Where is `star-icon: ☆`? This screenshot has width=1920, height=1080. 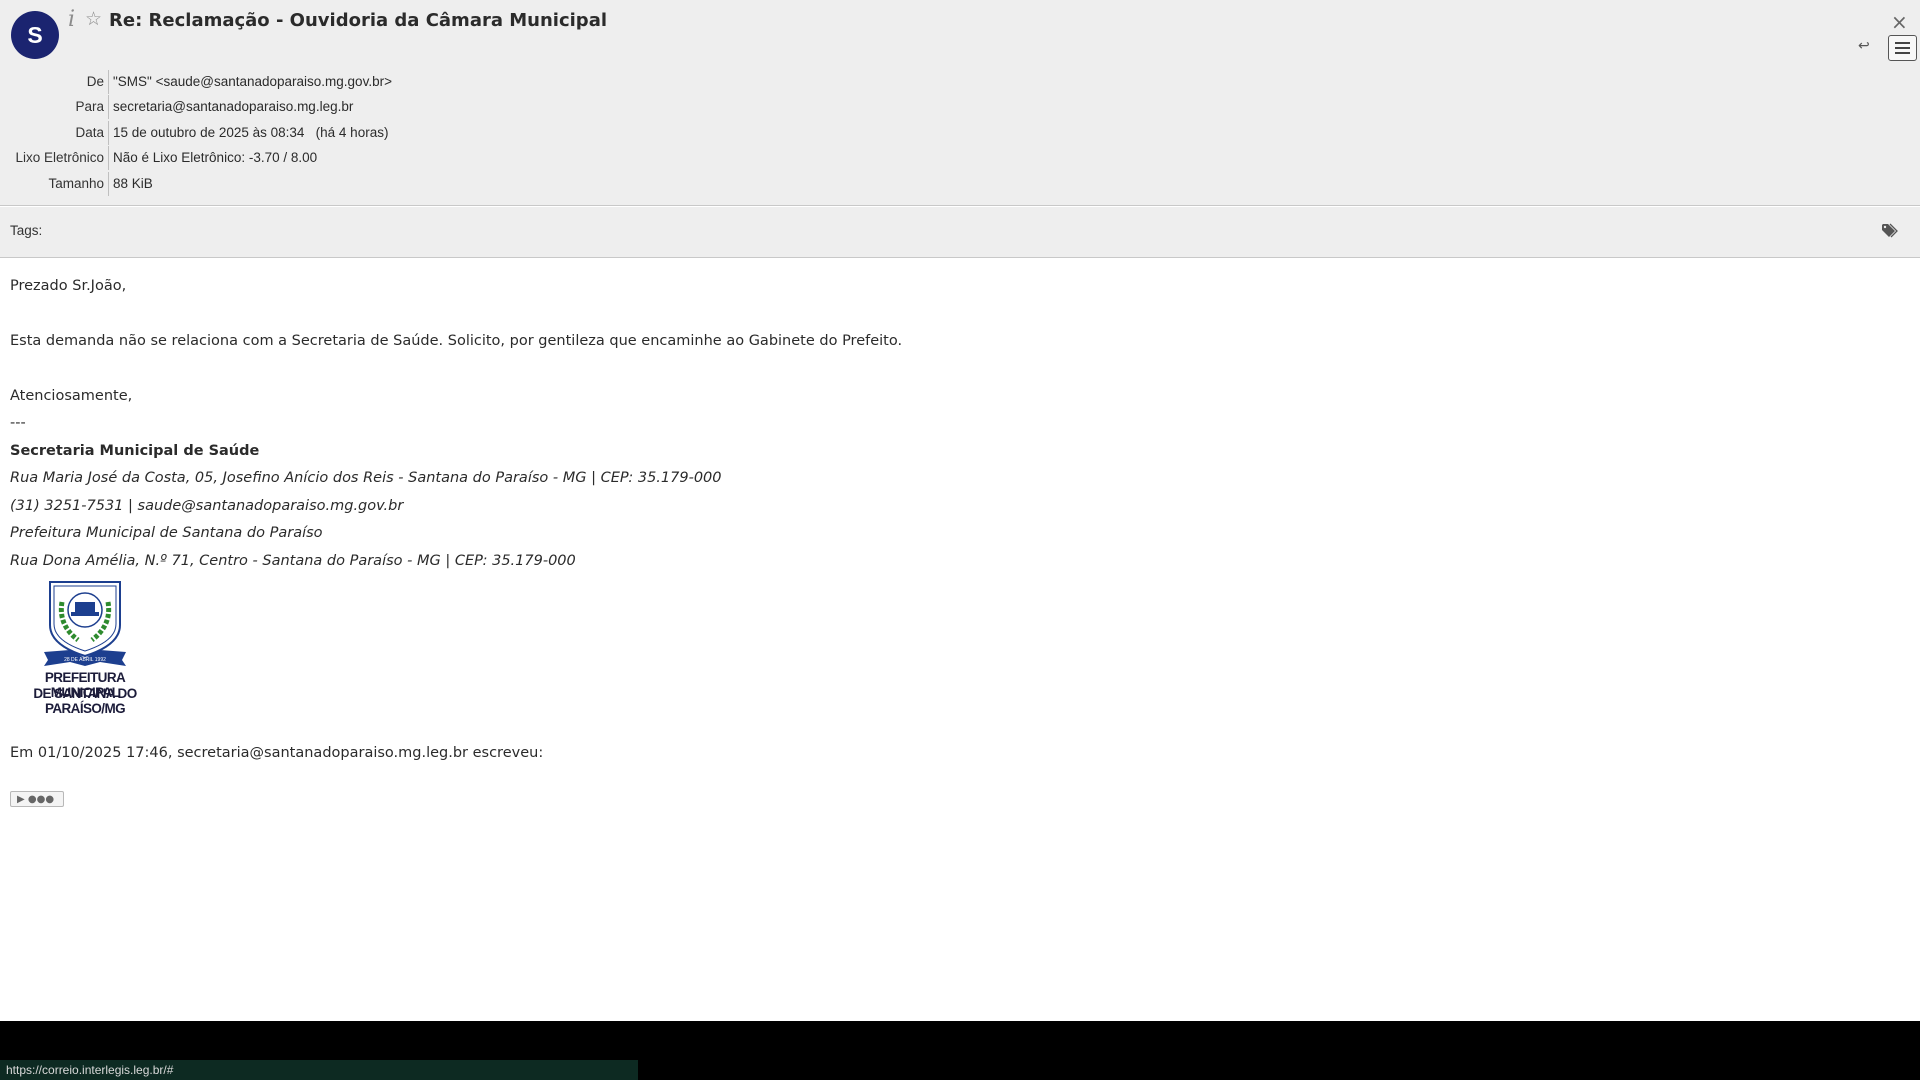 star-icon: ☆ is located at coordinates (93, 19).